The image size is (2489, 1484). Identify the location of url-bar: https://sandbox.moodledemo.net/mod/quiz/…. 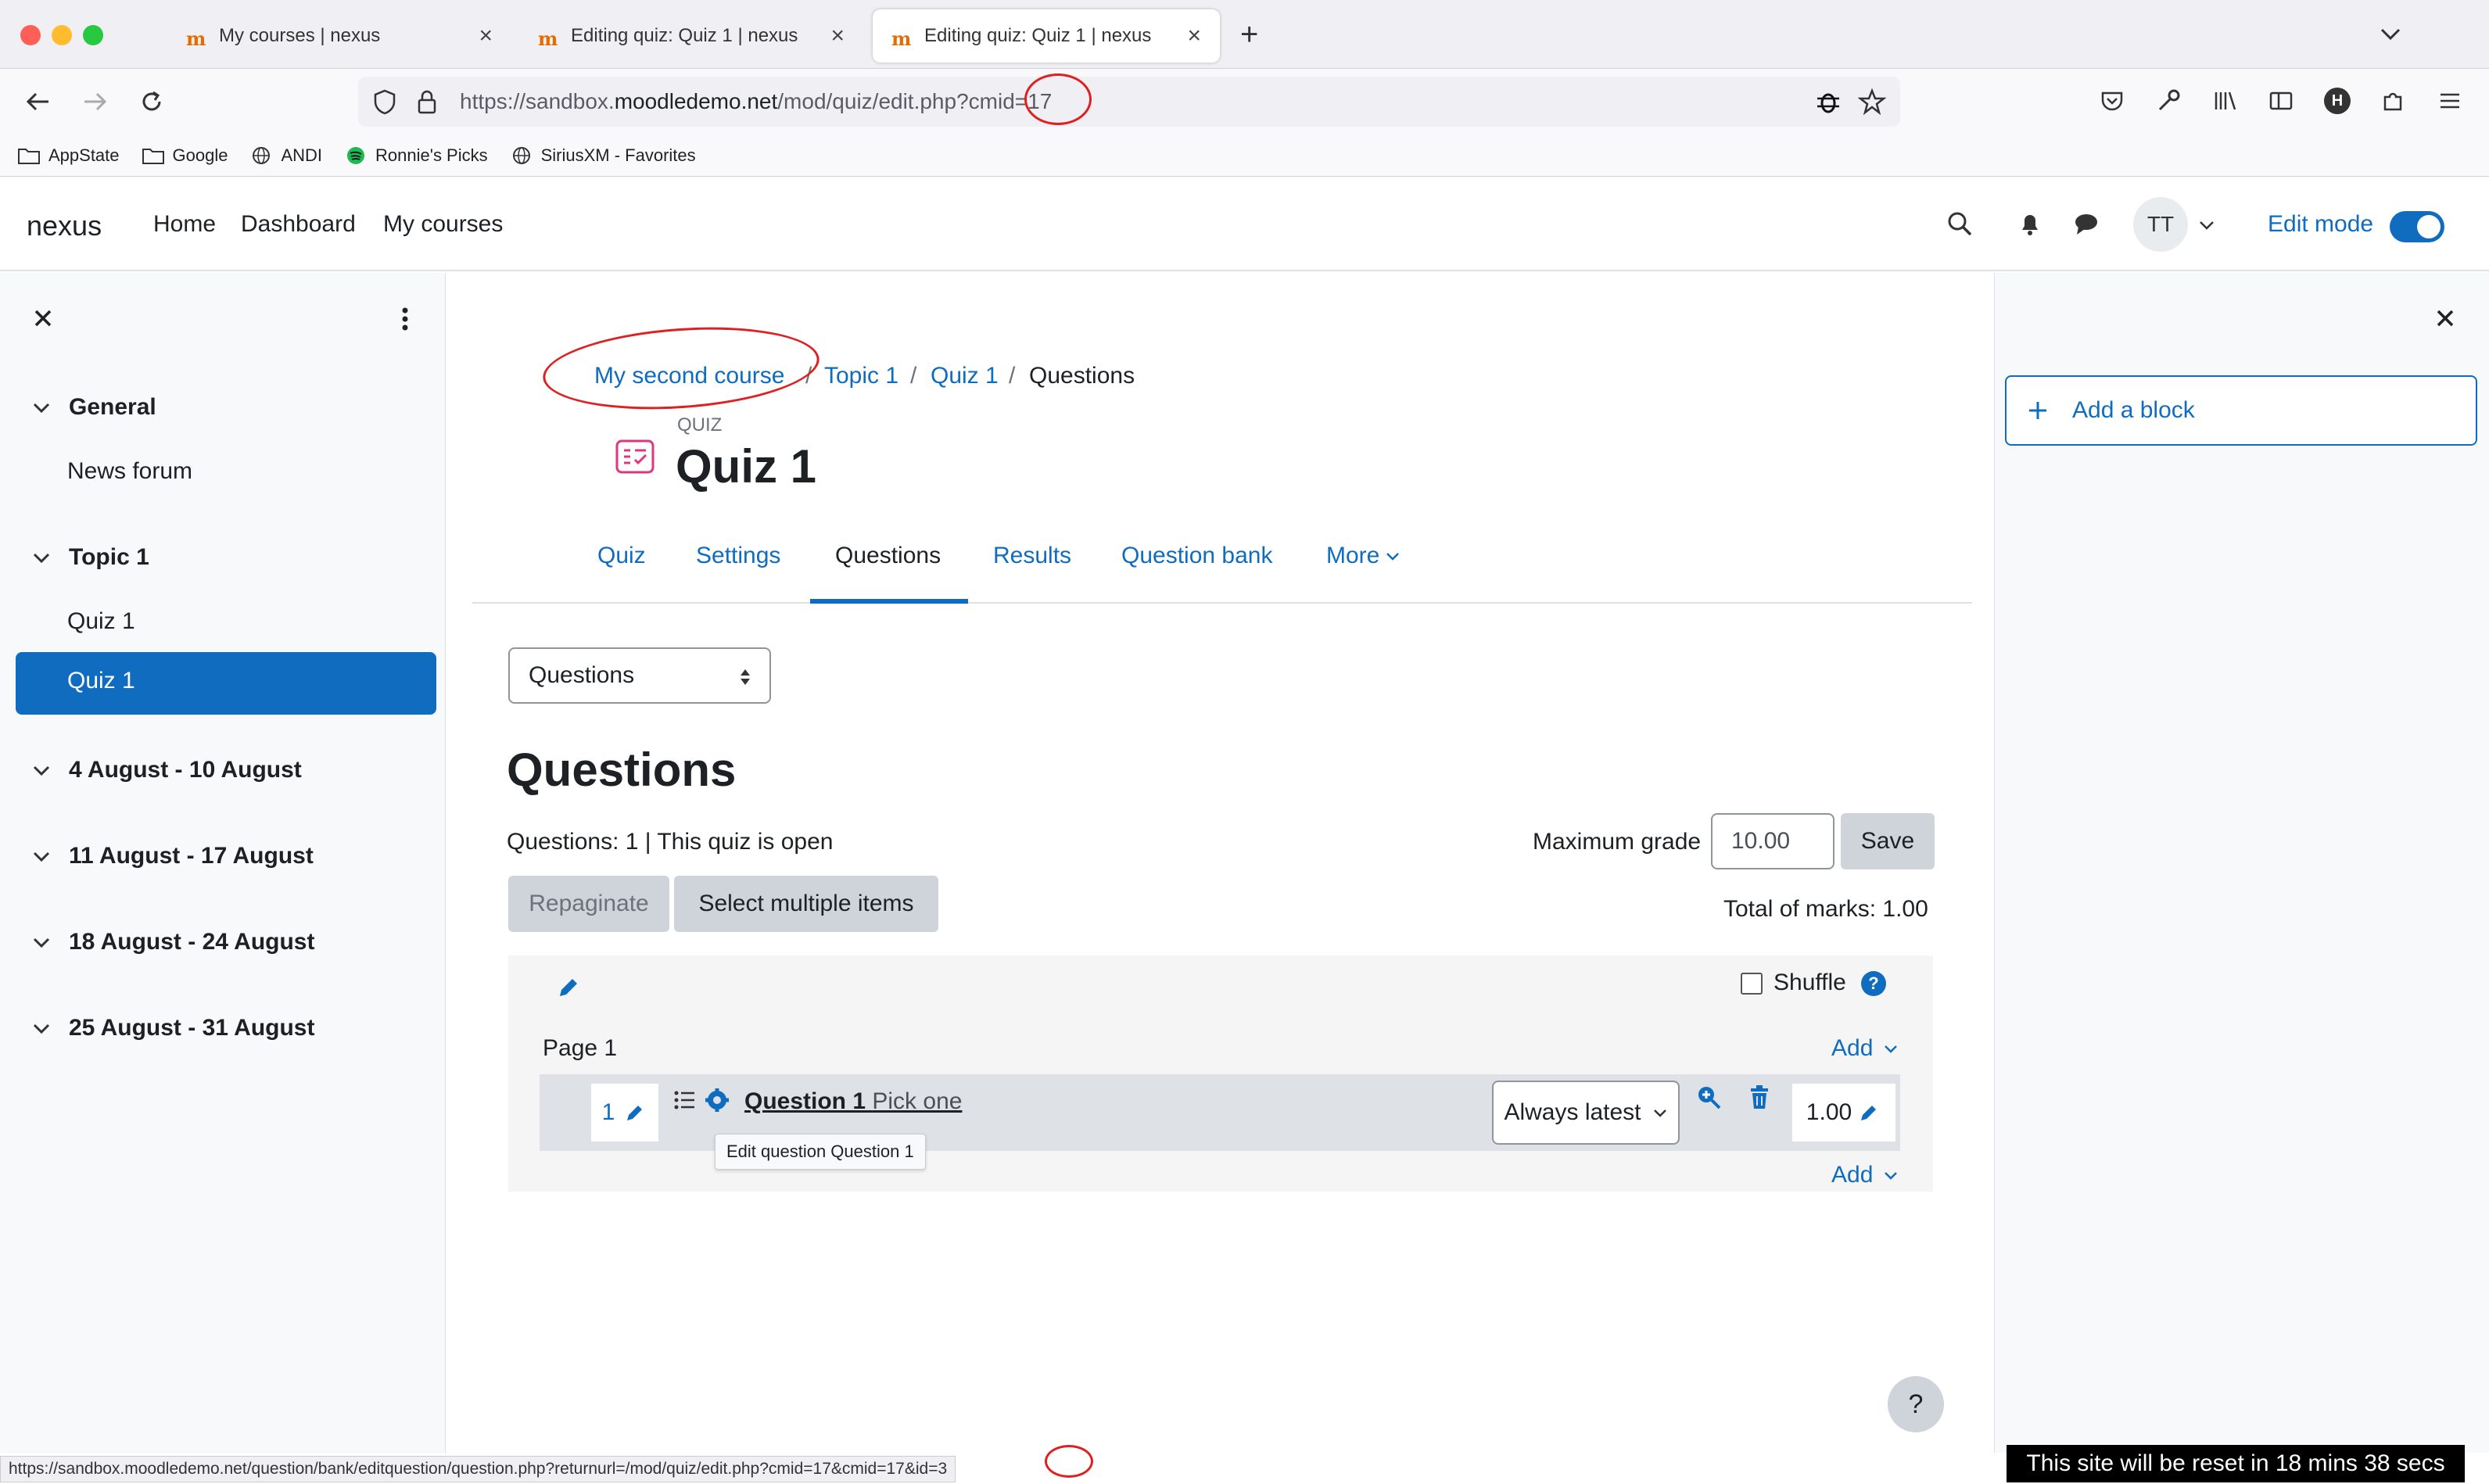
(1129, 102).